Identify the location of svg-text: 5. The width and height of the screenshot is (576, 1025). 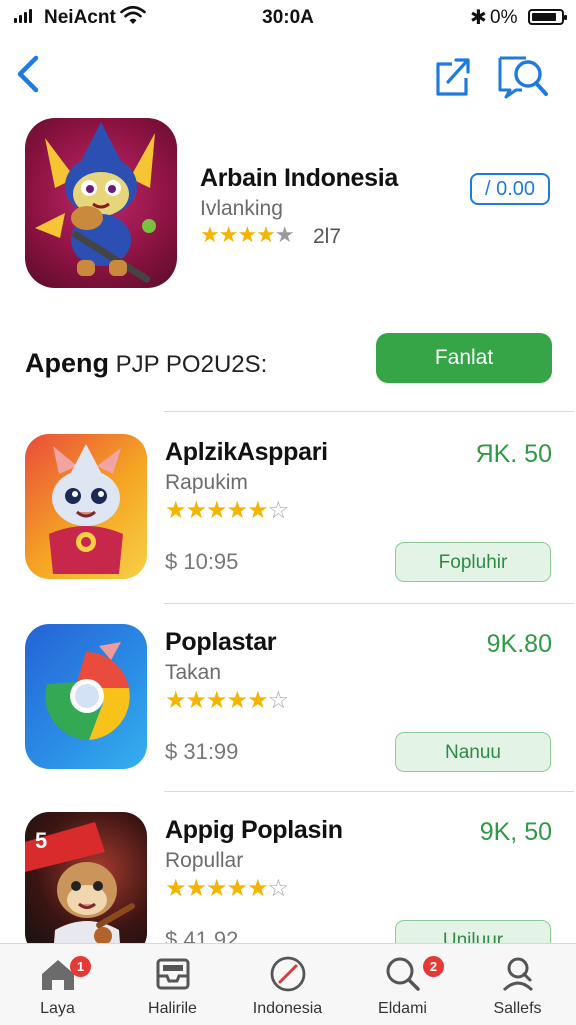
(41, 840).